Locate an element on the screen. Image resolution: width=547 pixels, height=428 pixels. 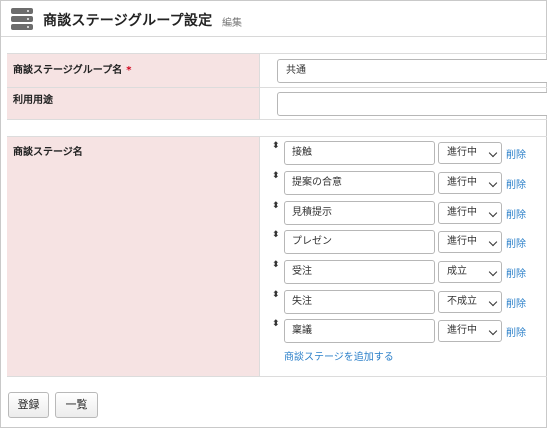
stage-item: ⬍ 失注 不成立 削除 is located at coordinates (407, 302).